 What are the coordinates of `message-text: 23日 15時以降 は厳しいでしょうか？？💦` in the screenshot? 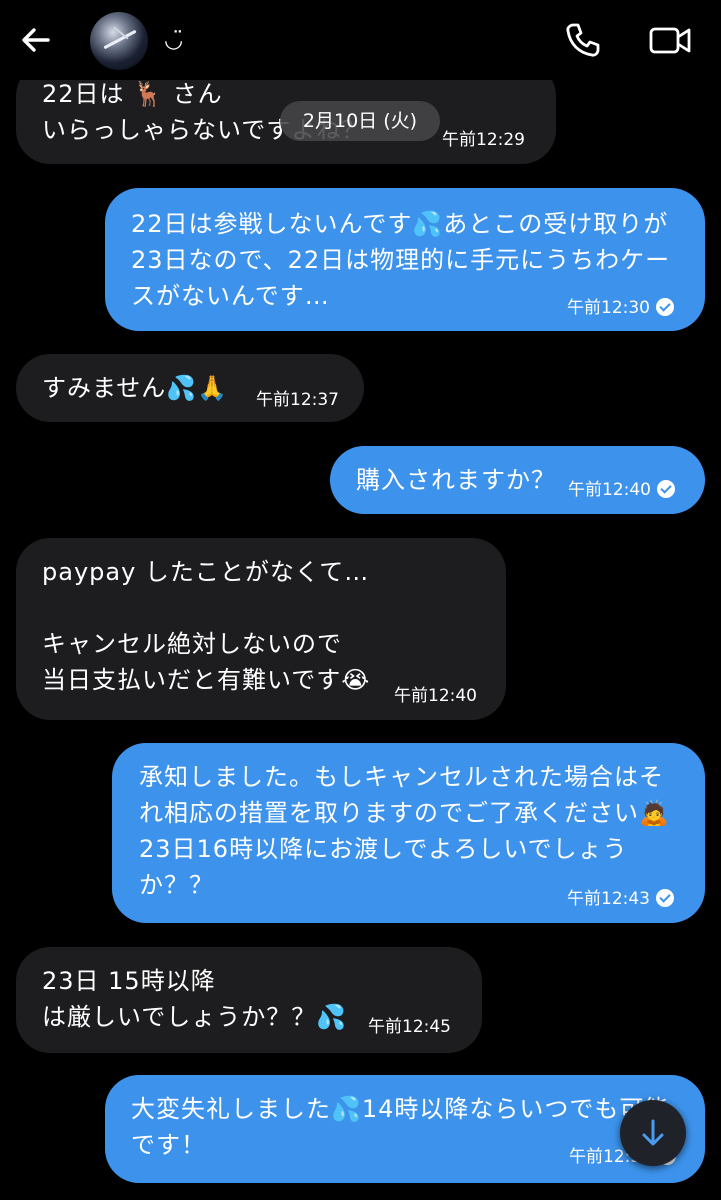 It's located at (195, 999).